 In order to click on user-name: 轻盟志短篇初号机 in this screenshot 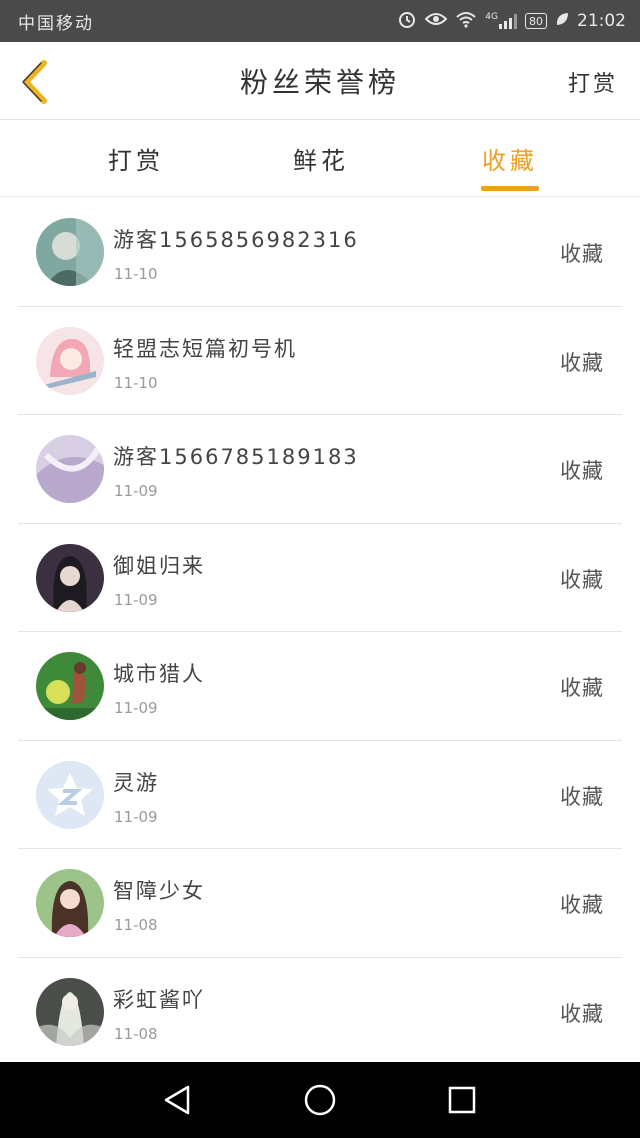, I will do `click(205, 348)`.